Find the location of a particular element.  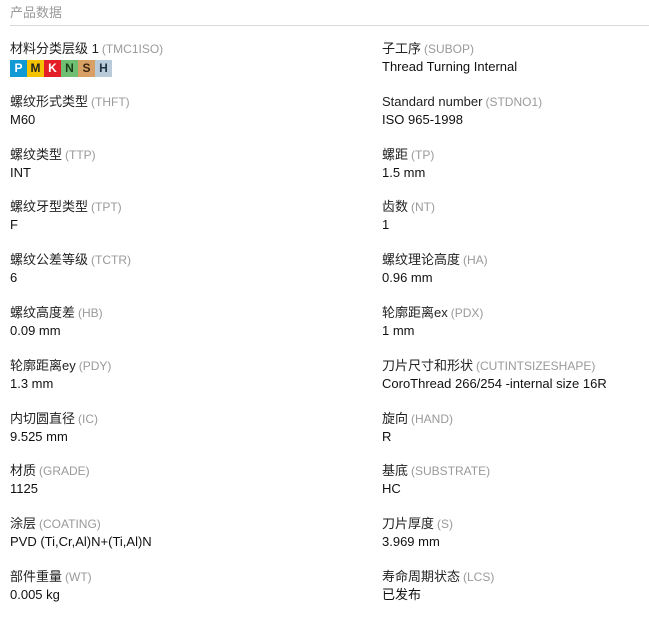

attr-value: 已发布 is located at coordinates (402, 594).